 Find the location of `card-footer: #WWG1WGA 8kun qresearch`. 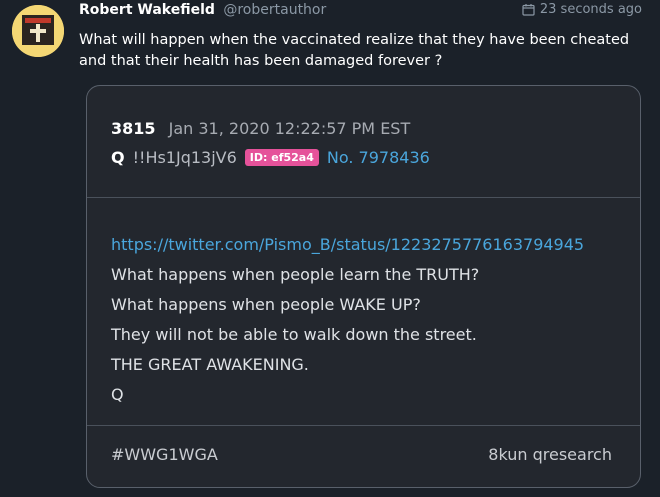

card-footer: #WWG1WGA 8kun qresearch is located at coordinates (361, 454).